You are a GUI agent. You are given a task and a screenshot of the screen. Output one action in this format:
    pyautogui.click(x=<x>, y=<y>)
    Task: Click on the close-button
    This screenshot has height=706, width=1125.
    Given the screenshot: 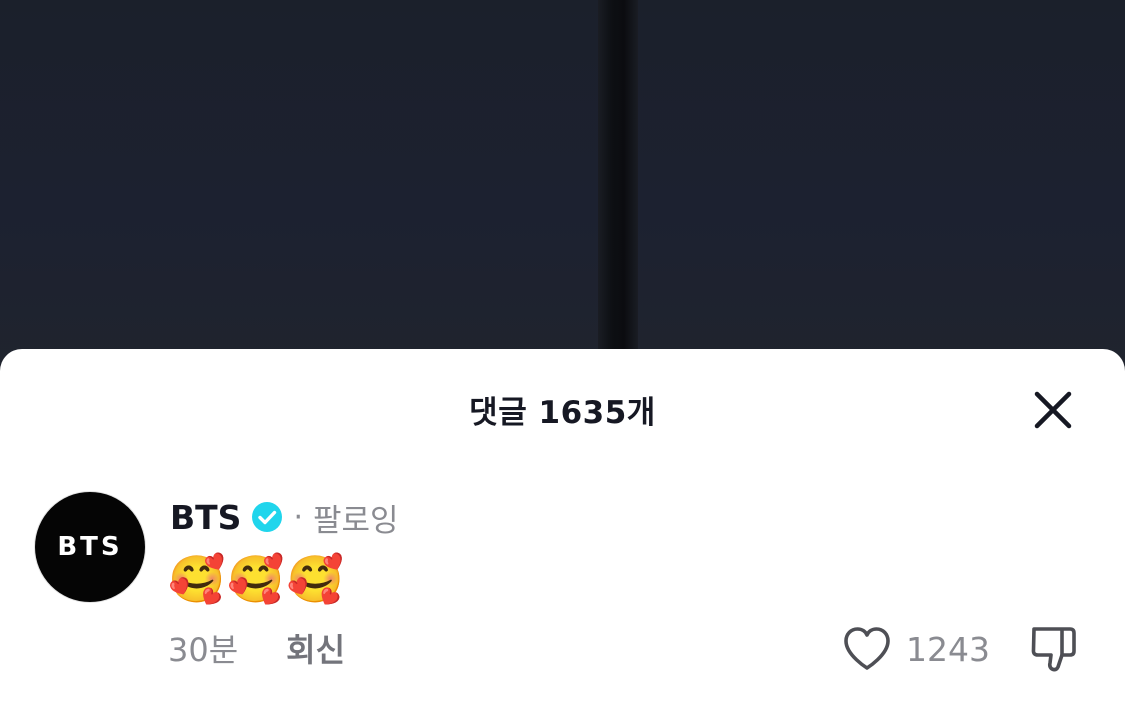 What is the action you would take?
    pyautogui.click(x=1053, y=410)
    